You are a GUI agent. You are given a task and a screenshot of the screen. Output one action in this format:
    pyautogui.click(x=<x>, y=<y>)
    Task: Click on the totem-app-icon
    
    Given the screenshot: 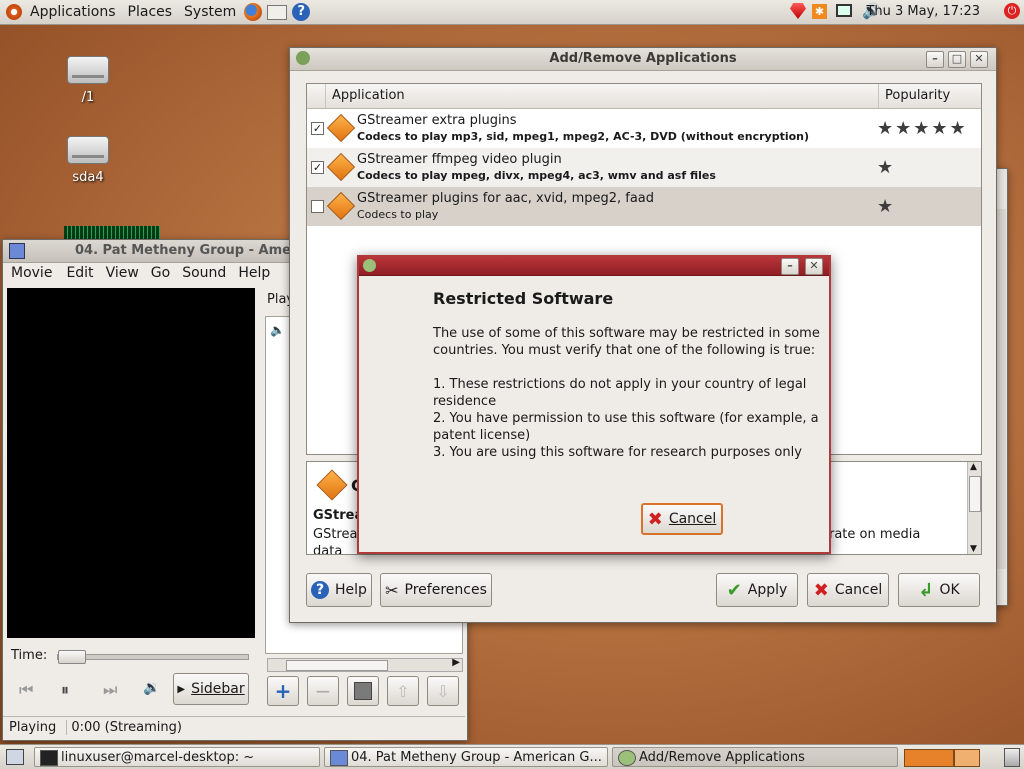 What is the action you would take?
    pyautogui.click(x=17, y=251)
    